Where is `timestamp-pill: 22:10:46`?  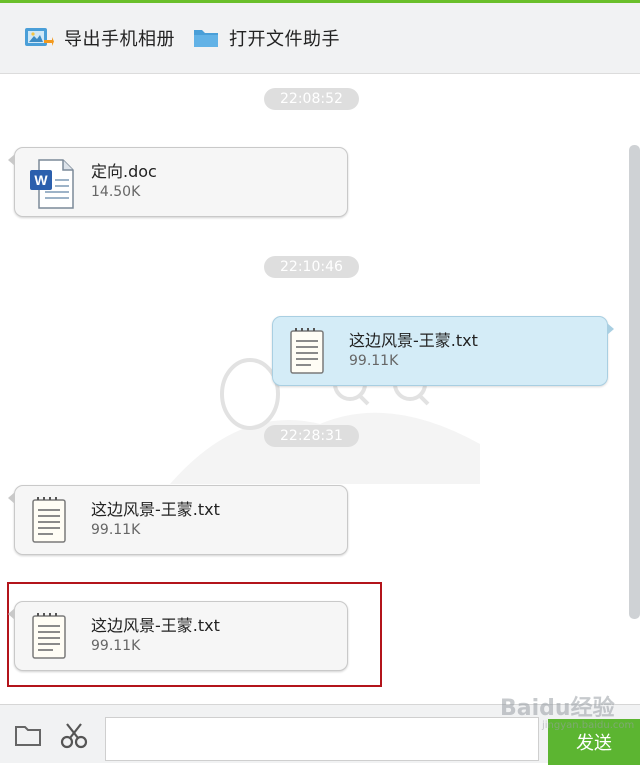
timestamp-pill: 22:10:46 is located at coordinates (311, 267).